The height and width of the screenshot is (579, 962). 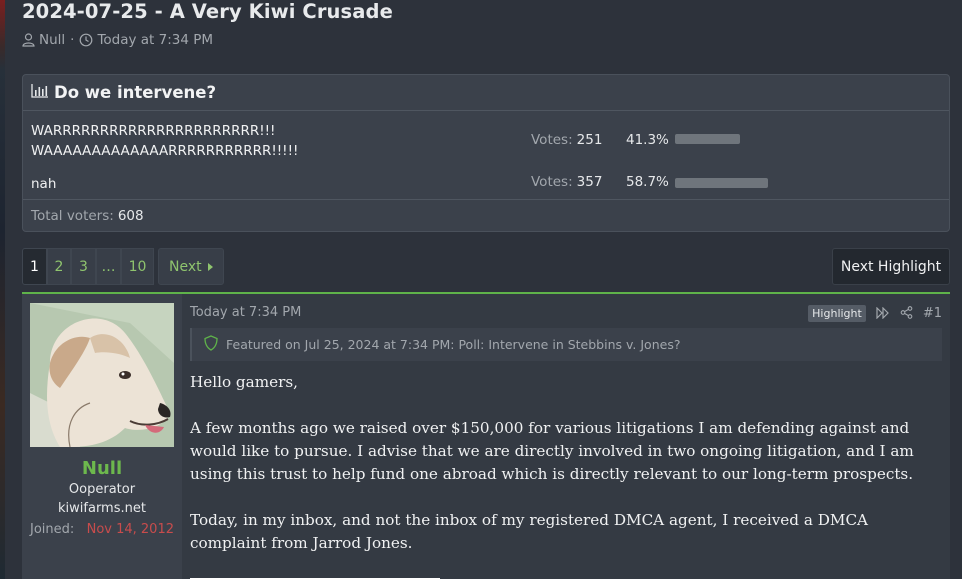 I want to click on joined-date: Nov 14, 2012, so click(x=130, y=529).